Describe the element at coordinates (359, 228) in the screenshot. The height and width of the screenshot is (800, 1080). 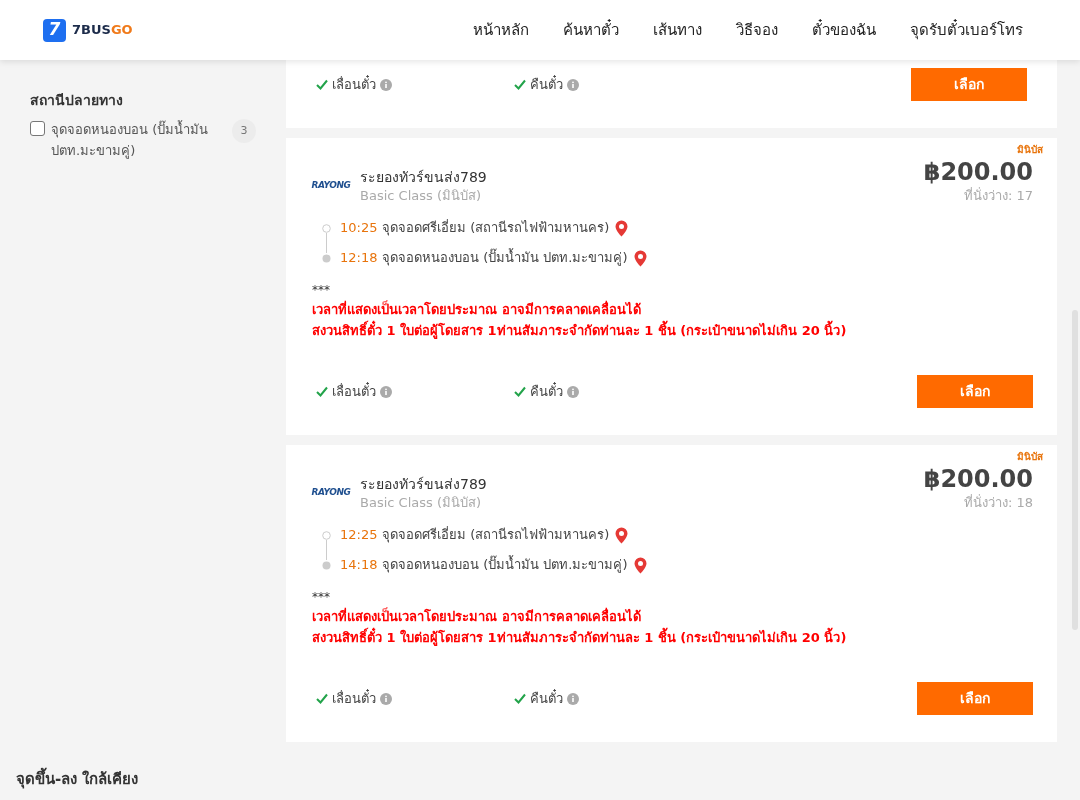
I see `stop-time: 10:25` at that location.